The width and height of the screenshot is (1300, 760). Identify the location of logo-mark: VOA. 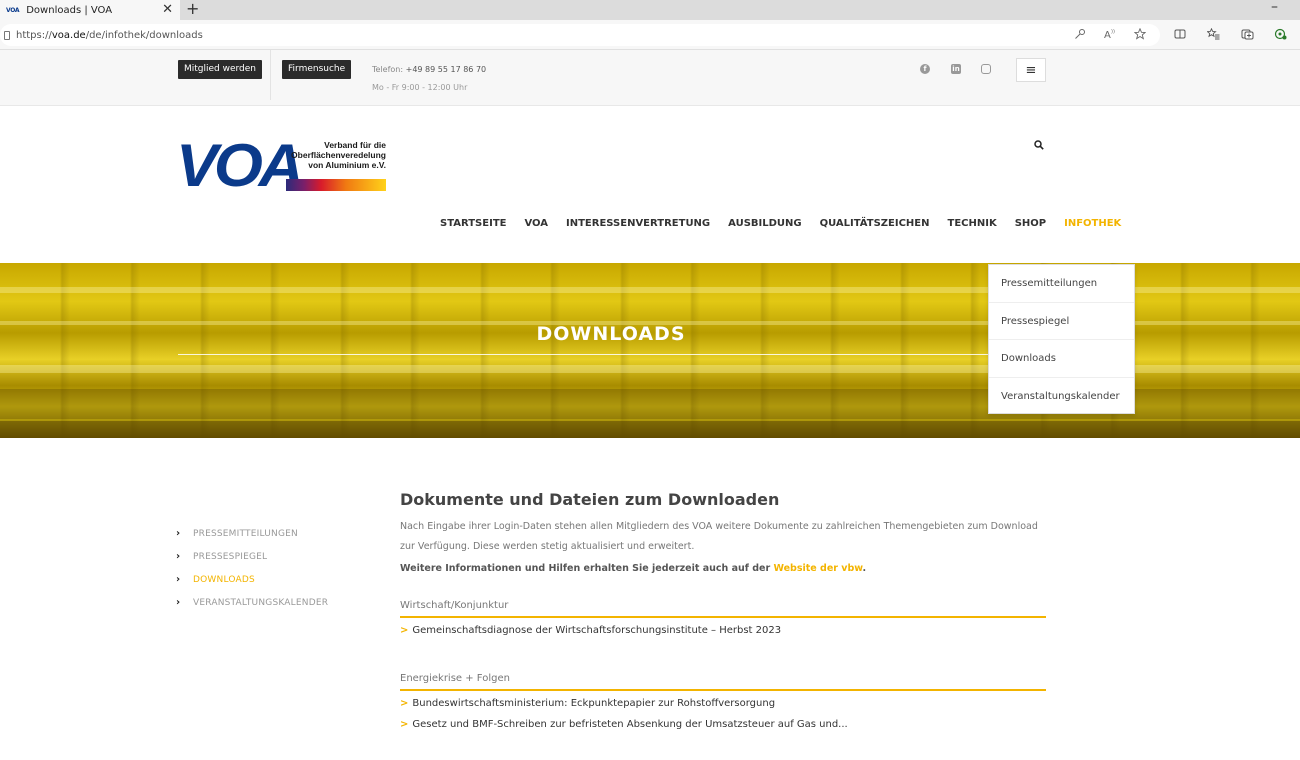
(240, 165).